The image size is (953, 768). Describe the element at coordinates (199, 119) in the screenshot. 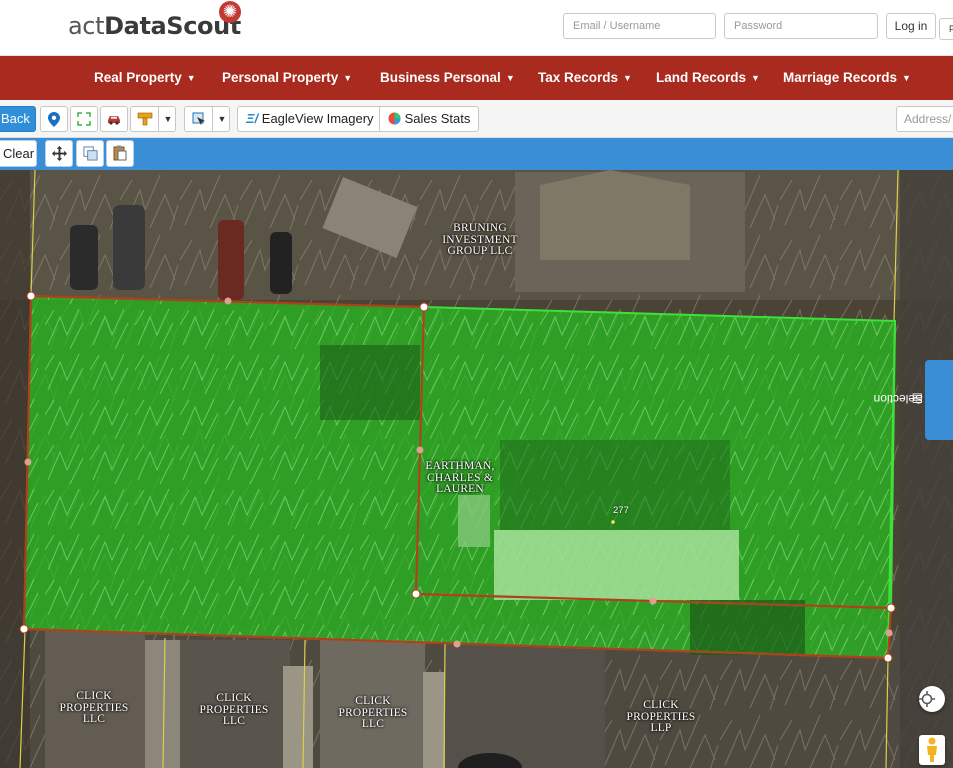

I see `identify-icon` at that location.